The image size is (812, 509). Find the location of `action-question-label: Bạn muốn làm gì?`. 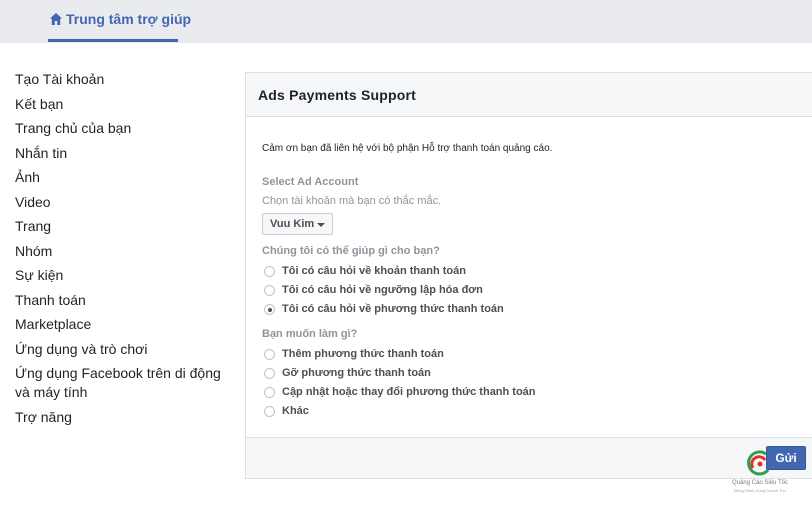

action-question-label: Bạn muốn làm gì? is located at coordinates (310, 334).